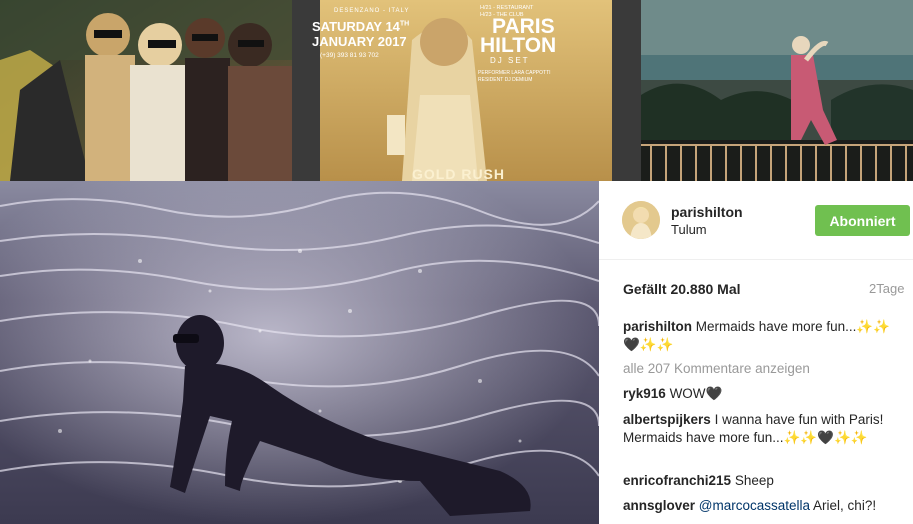 Image resolution: width=913 pixels, height=524 pixels. I want to click on comment-username: albertspijkers, so click(667, 419).